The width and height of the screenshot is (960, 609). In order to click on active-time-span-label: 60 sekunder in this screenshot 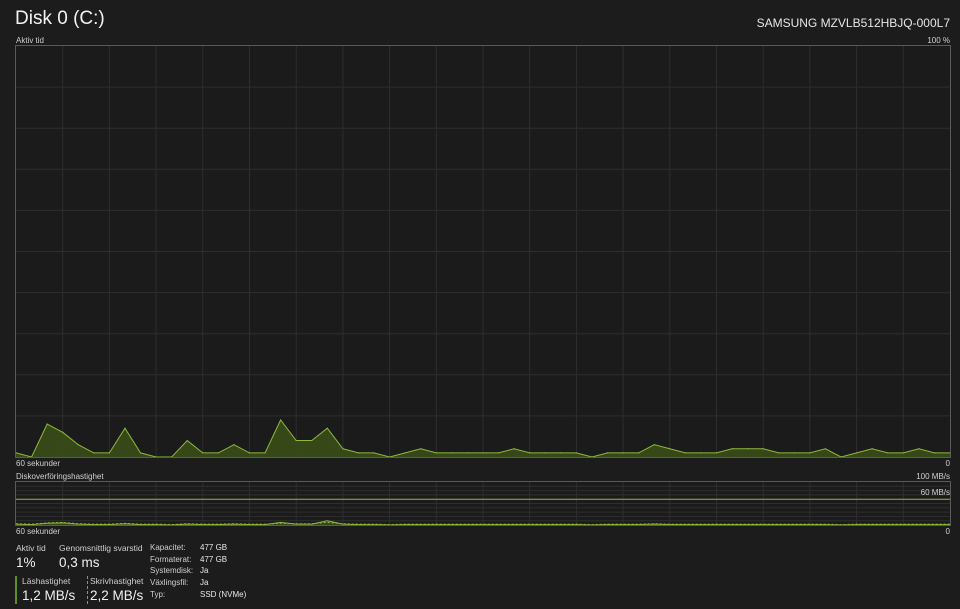, I will do `click(38, 463)`.